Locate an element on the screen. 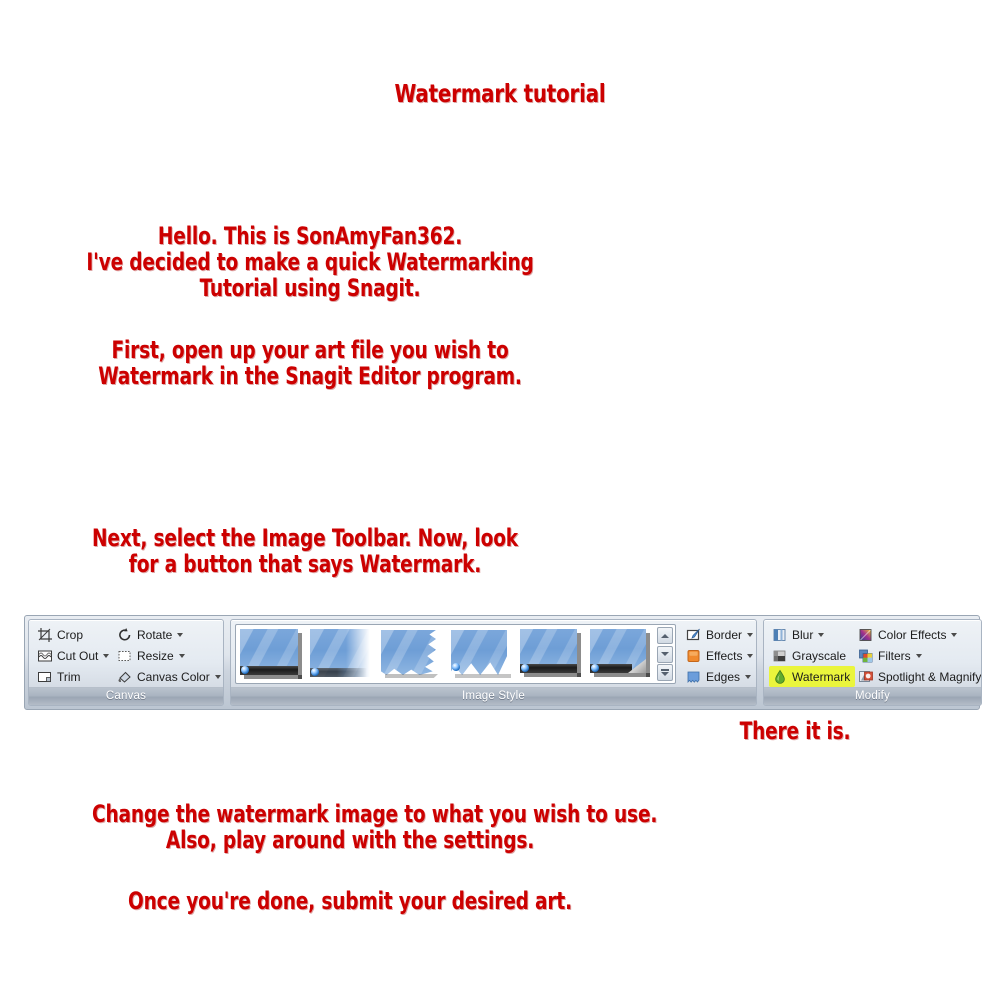  trim-button: Trim is located at coordinates (74, 676).